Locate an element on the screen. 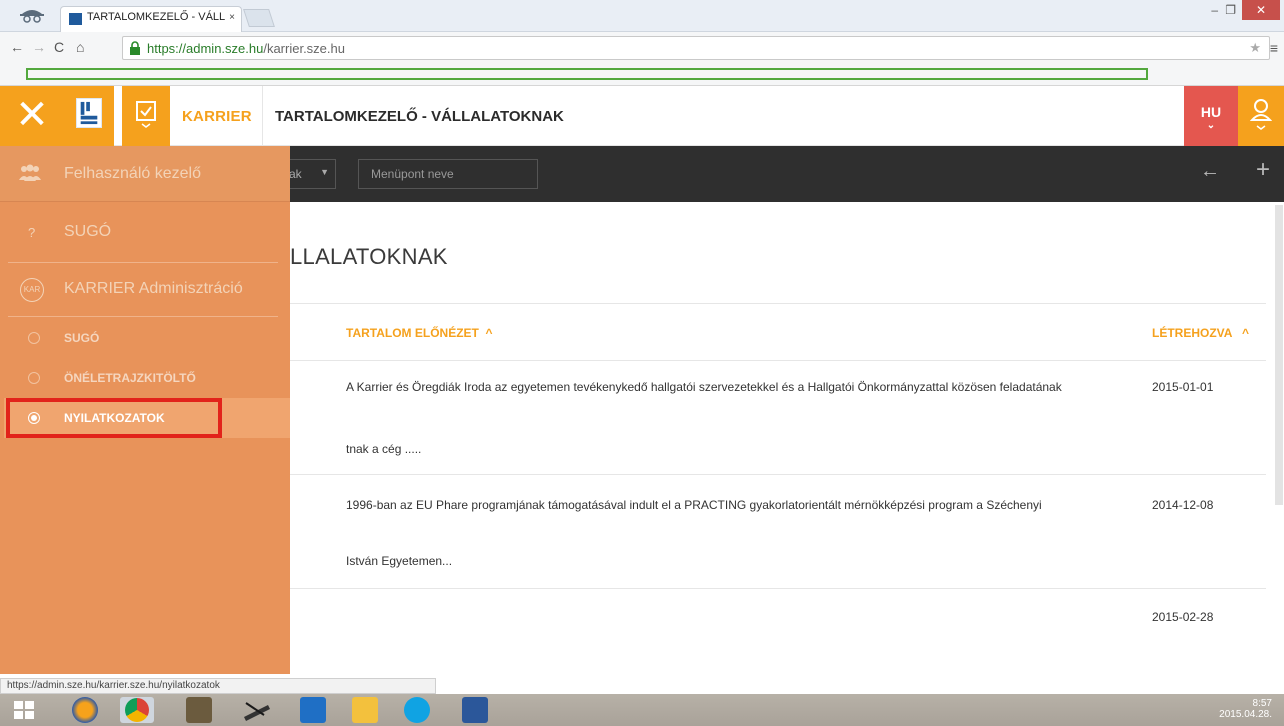  sidebar-item-user-manager: Felhasználó kezelő is located at coordinates (145, 174).